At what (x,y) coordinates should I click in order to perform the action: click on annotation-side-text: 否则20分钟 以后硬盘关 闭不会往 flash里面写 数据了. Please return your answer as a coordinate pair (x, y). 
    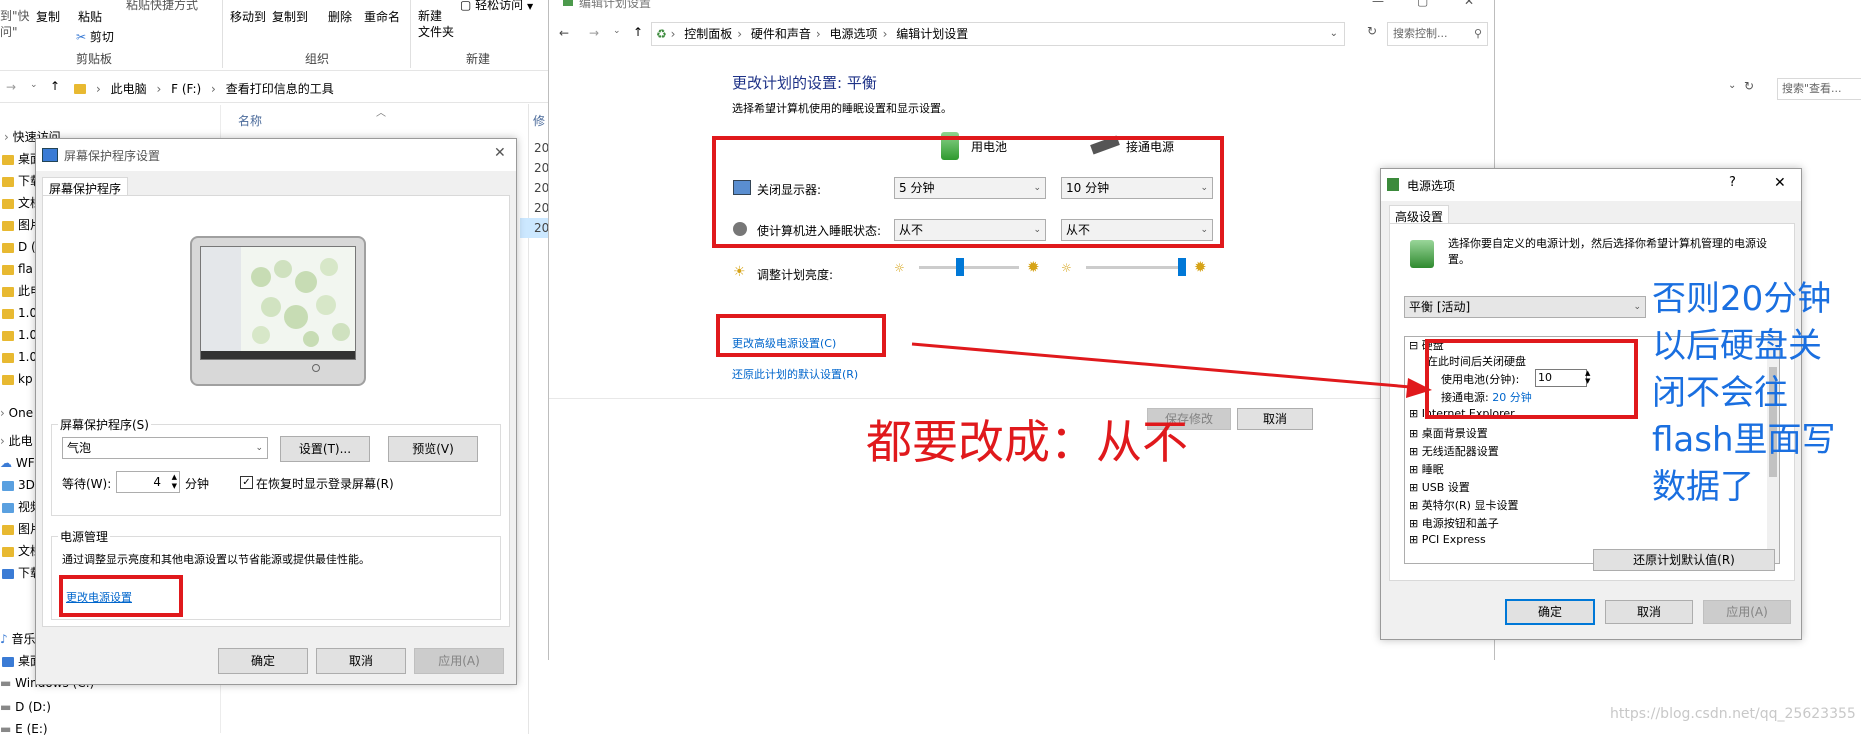
    Looking at the image, I should click on (1744, 393).